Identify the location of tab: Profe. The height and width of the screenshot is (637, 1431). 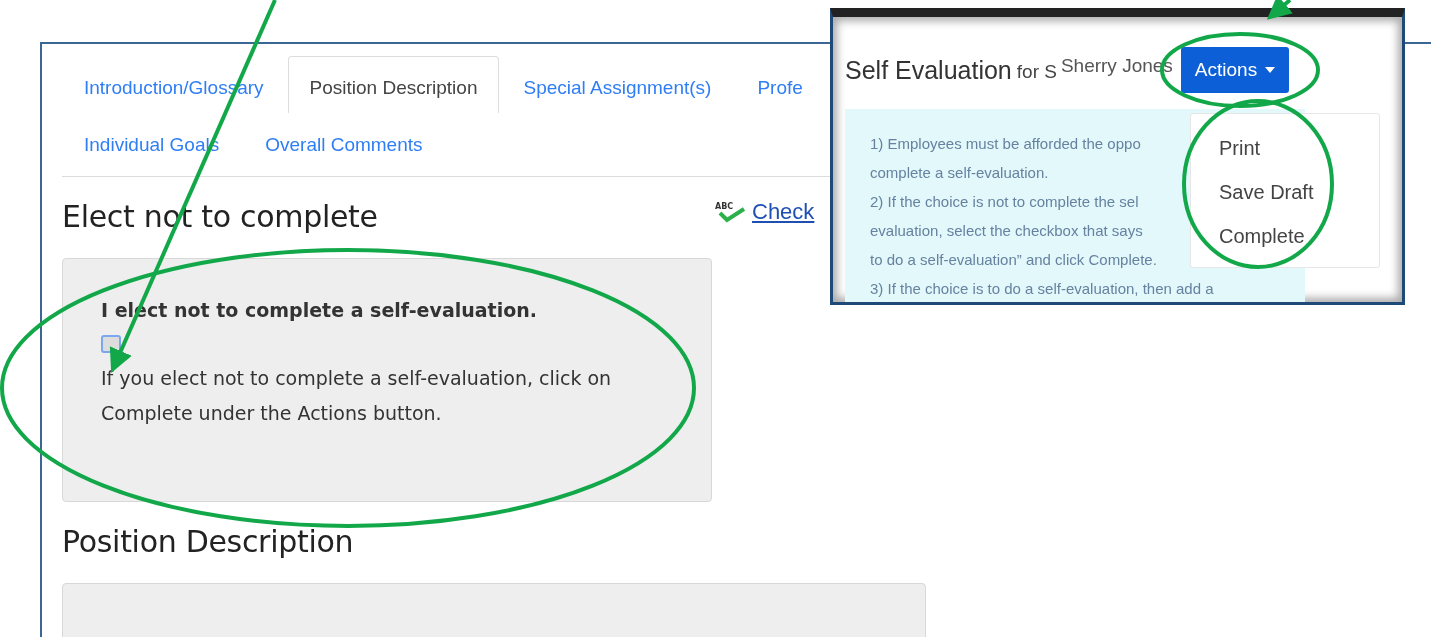
(780, 84).